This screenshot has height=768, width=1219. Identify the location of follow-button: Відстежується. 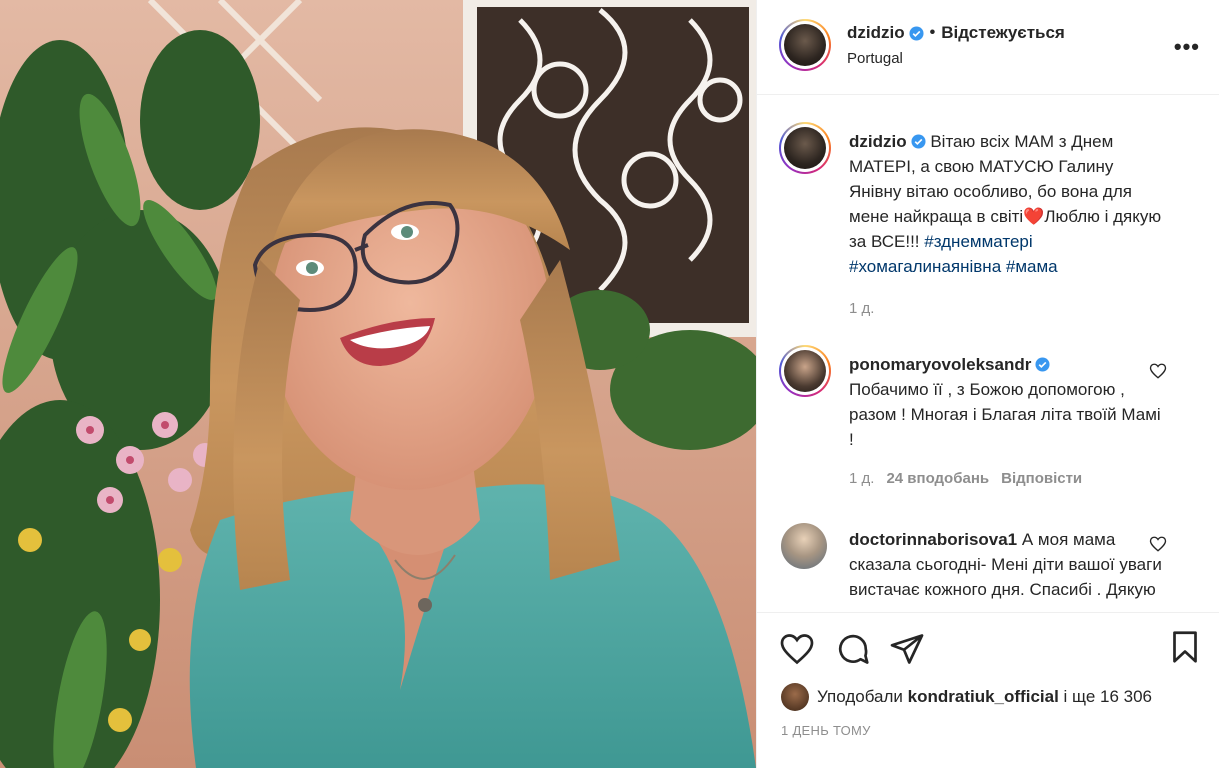
(1003, 33).